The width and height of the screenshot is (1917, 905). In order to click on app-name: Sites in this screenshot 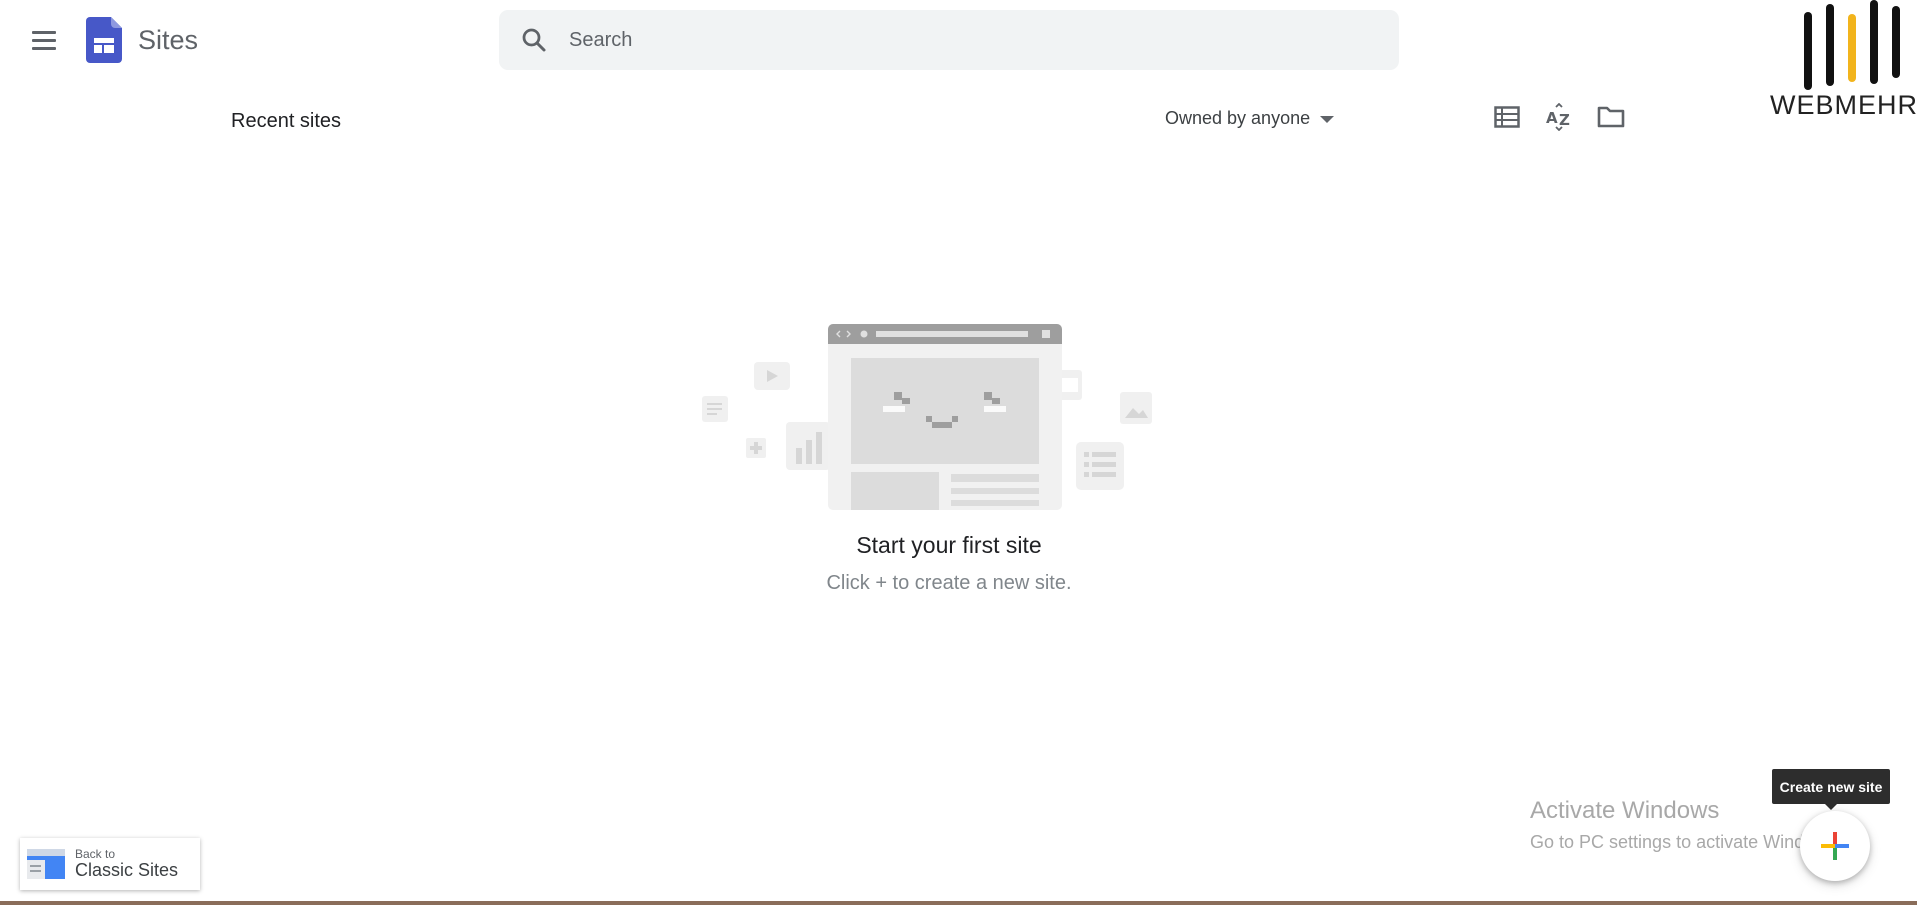, I will do `click(168, 40)`.